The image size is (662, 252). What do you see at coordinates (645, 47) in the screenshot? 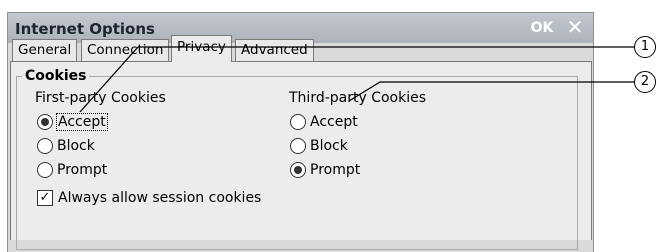
I see `callout-1-badge: 1` at bounding box center [645, 47].